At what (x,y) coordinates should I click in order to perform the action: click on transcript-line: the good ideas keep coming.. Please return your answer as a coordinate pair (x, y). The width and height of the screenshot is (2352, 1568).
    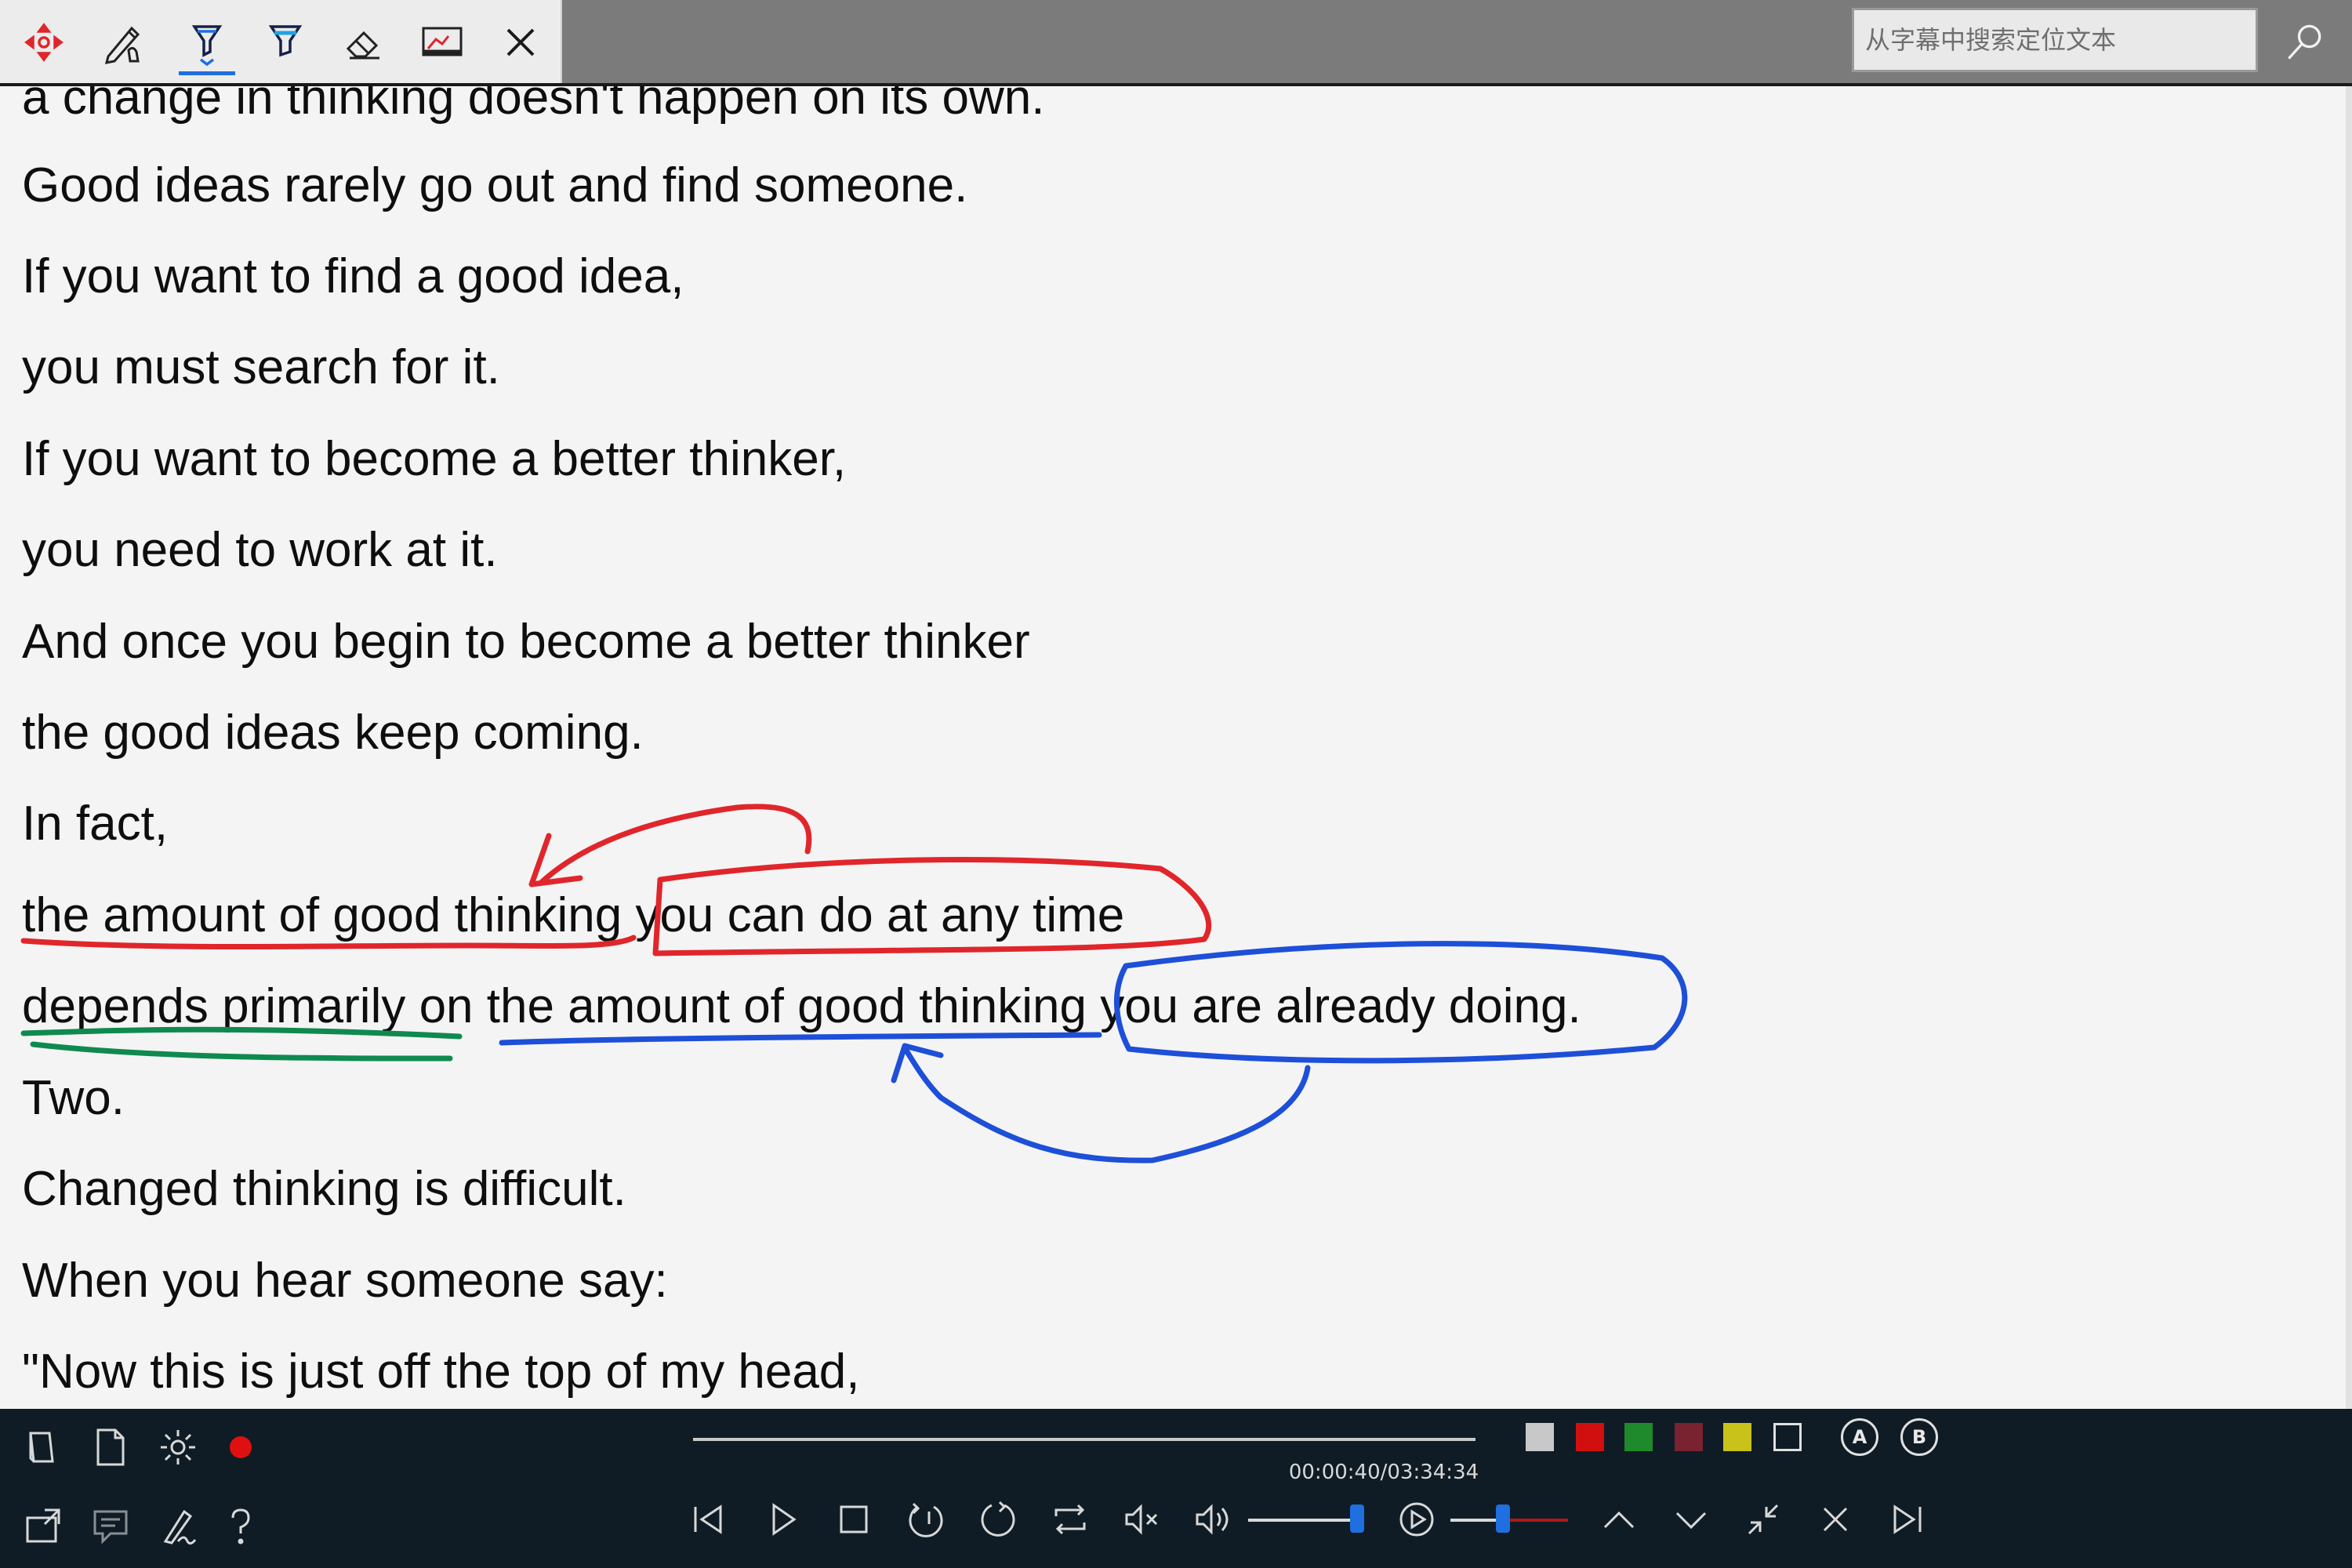
    Looking at the image, I should click on (333, 733).